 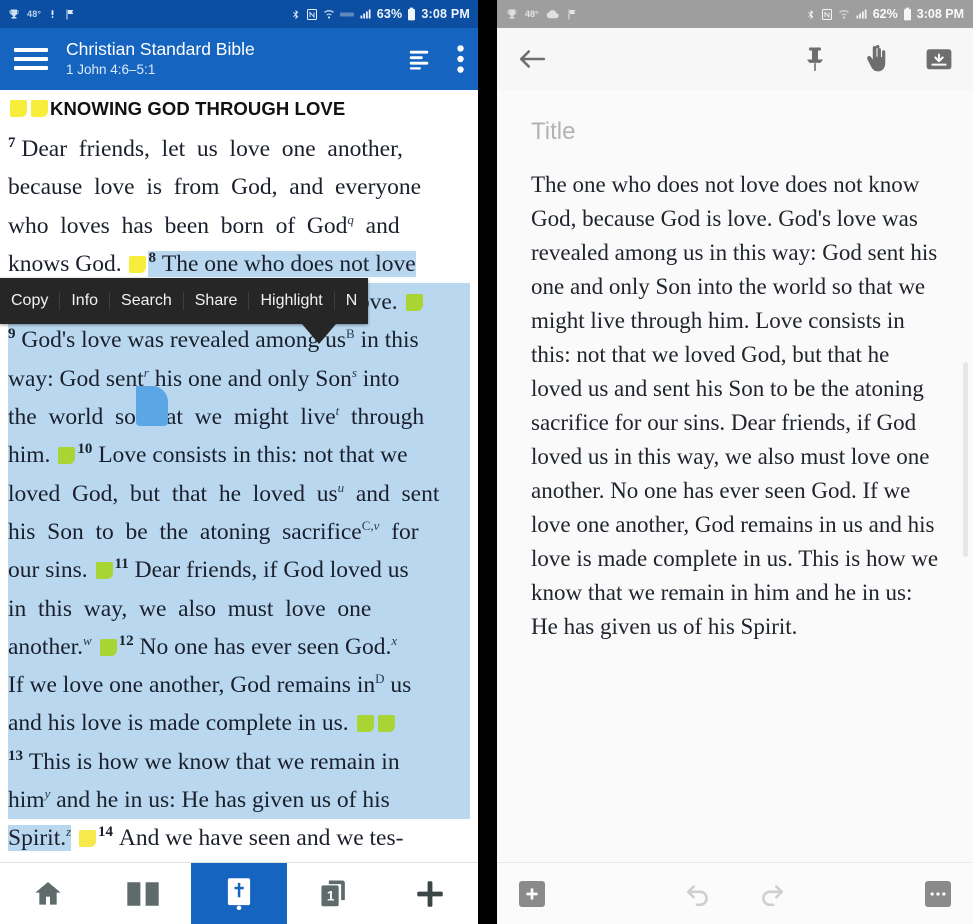 What do you see at coordinates (939, 59) in the screenshot?
I see `archive-box-icon` at bounding box center [939, 59].